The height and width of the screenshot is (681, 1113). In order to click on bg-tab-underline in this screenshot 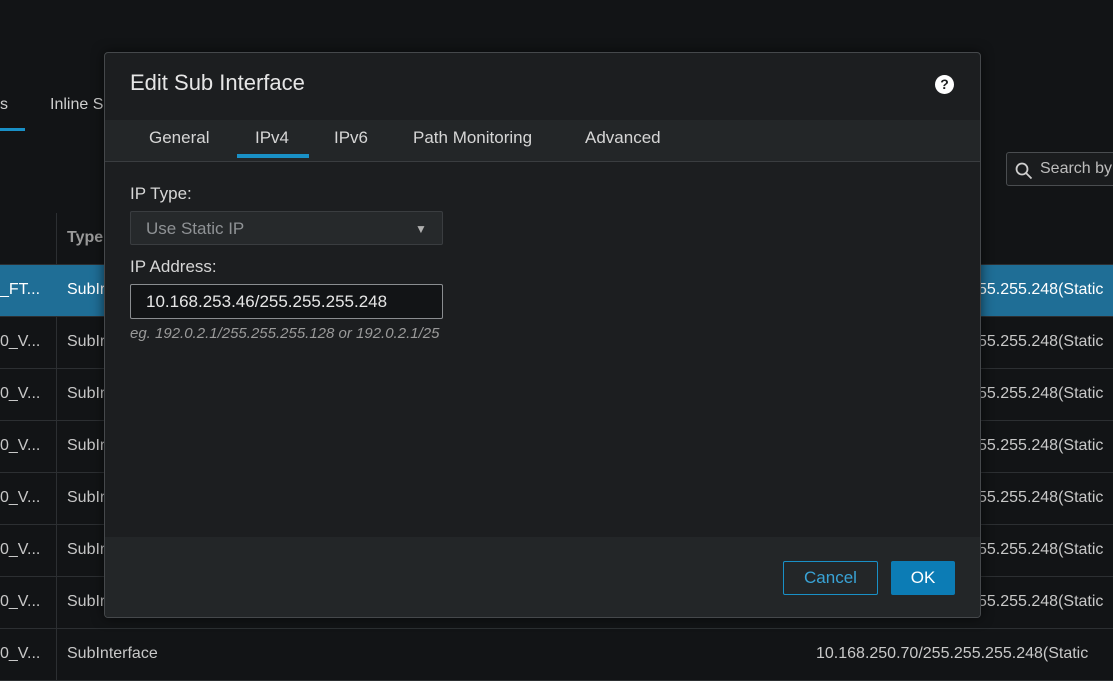, I will do `click(12, 129)`.